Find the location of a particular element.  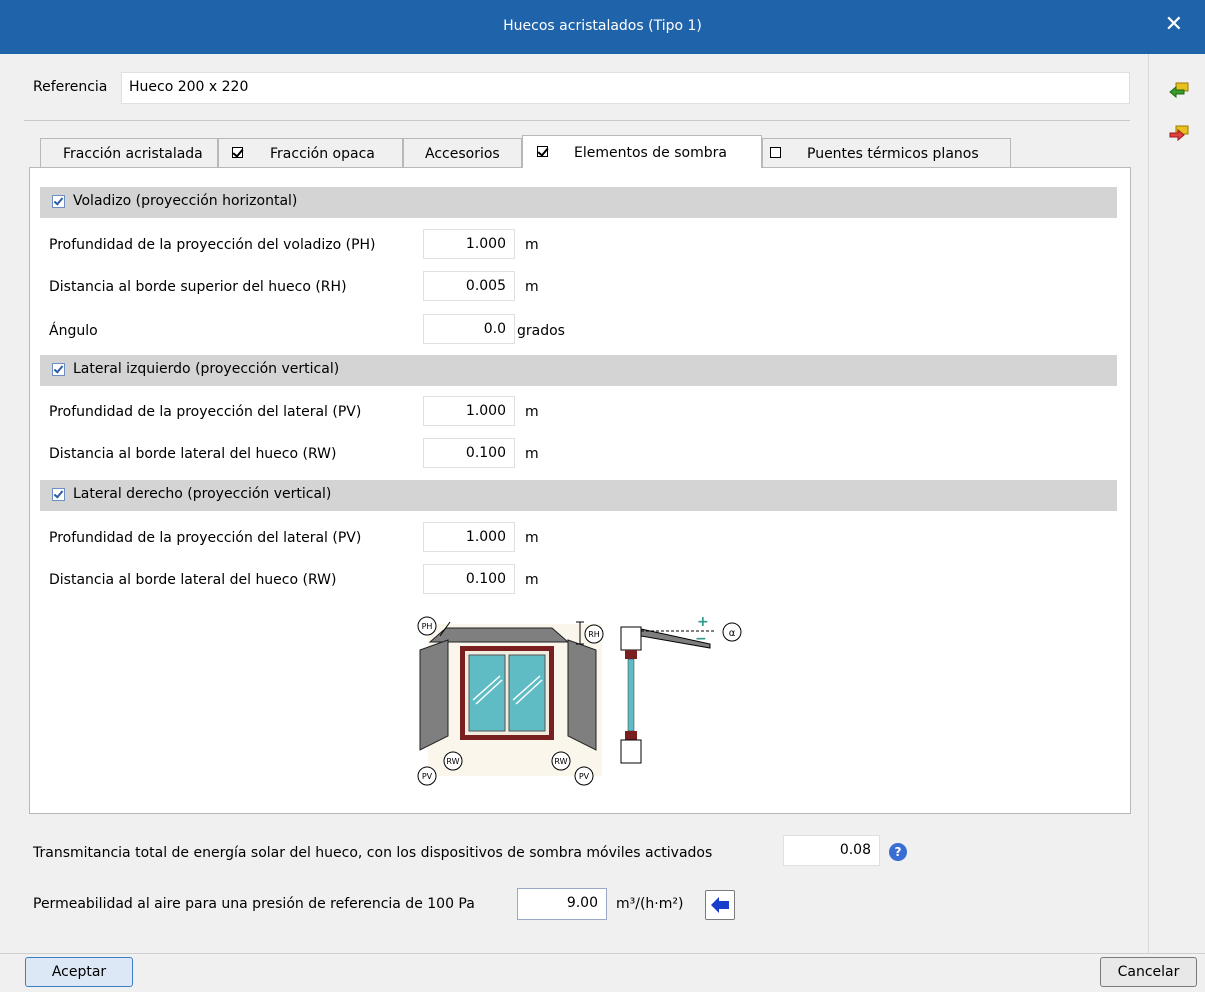

ph-input: 1.000 is located at coordinates (469, 244).